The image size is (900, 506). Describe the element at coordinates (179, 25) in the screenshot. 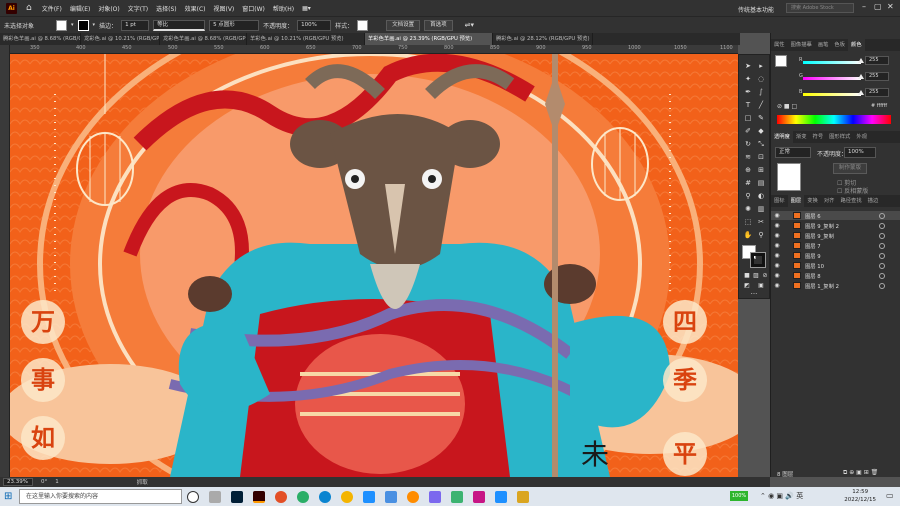

I see `stroke-profile-select: 等比` at that location.